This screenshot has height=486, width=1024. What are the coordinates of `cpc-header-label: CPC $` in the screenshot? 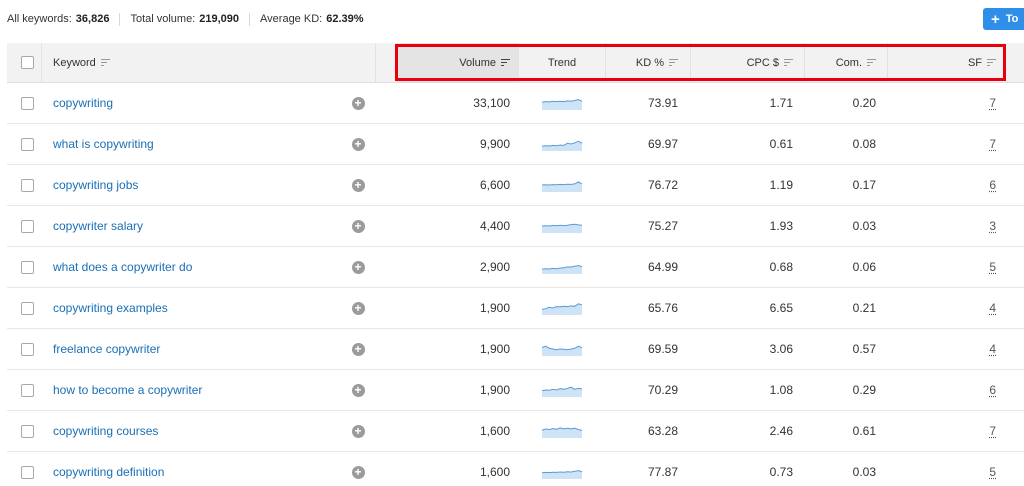 It's located at (763, 63).